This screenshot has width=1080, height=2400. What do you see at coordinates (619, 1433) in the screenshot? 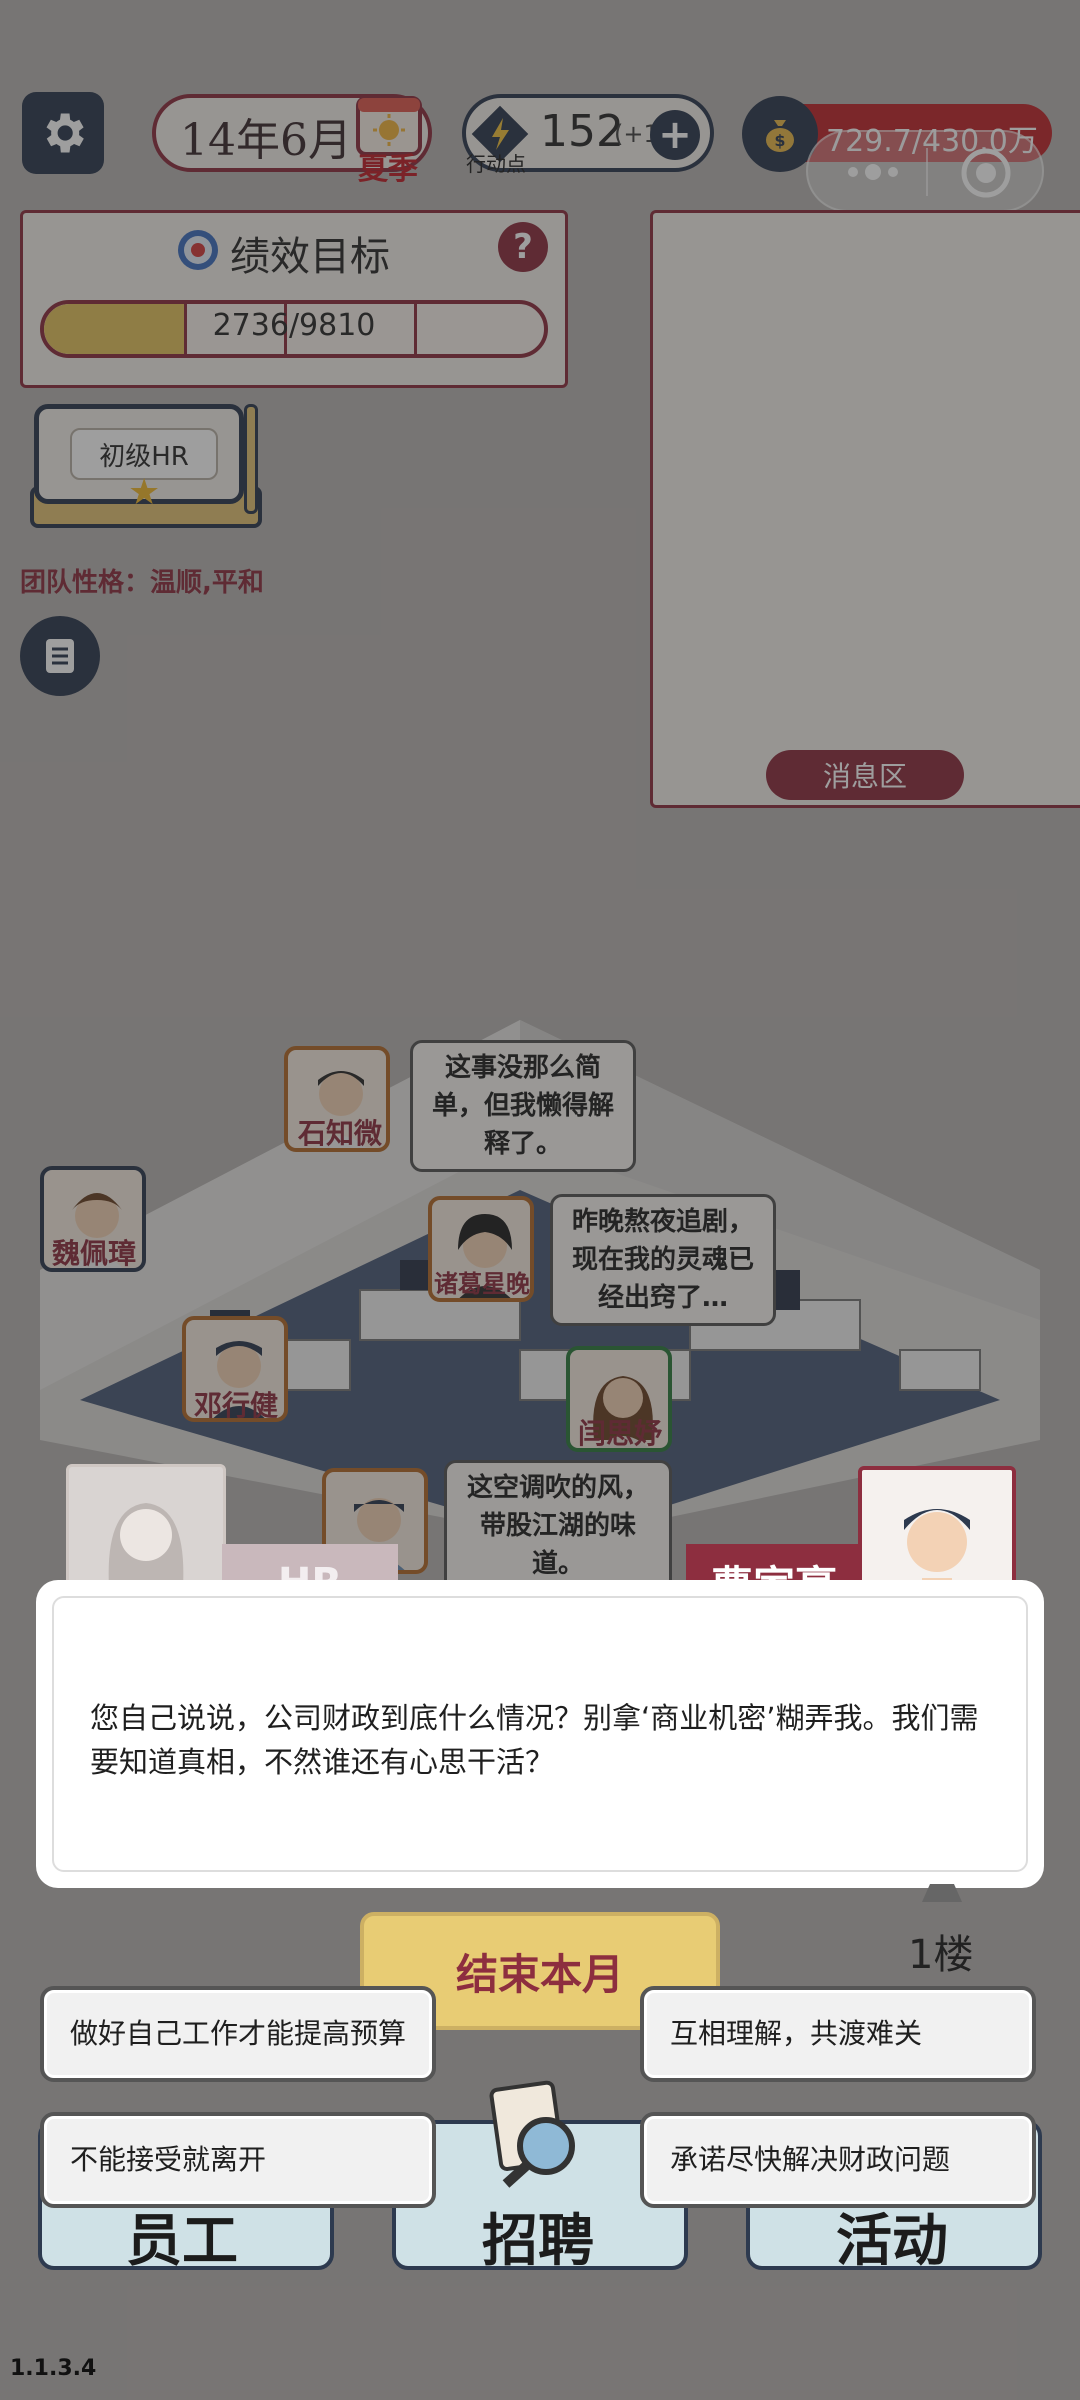
I see `employee-name: 闫思妤` at bounding box center [619, 1433].